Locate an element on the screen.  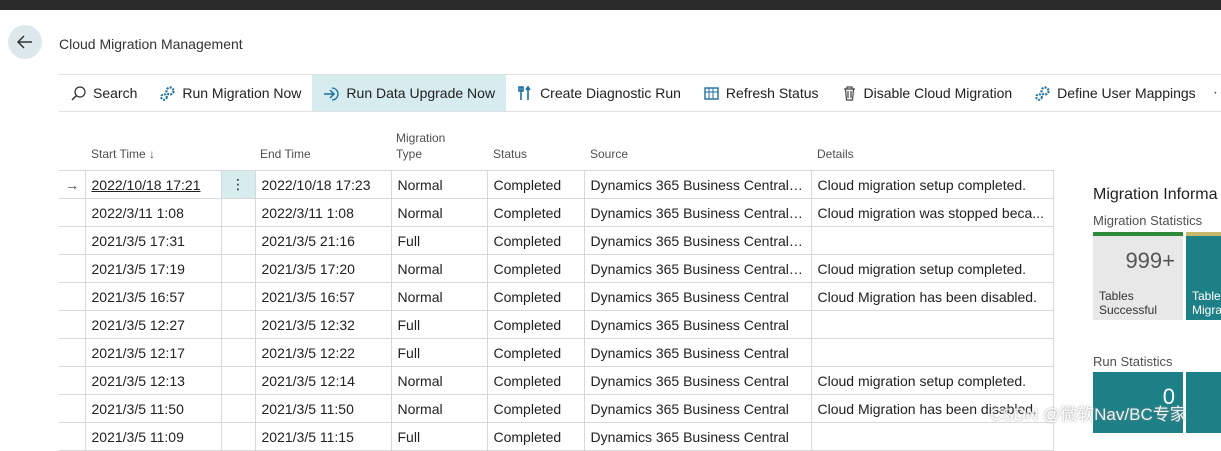
refresh-icon is located at coordinates (711, 93).